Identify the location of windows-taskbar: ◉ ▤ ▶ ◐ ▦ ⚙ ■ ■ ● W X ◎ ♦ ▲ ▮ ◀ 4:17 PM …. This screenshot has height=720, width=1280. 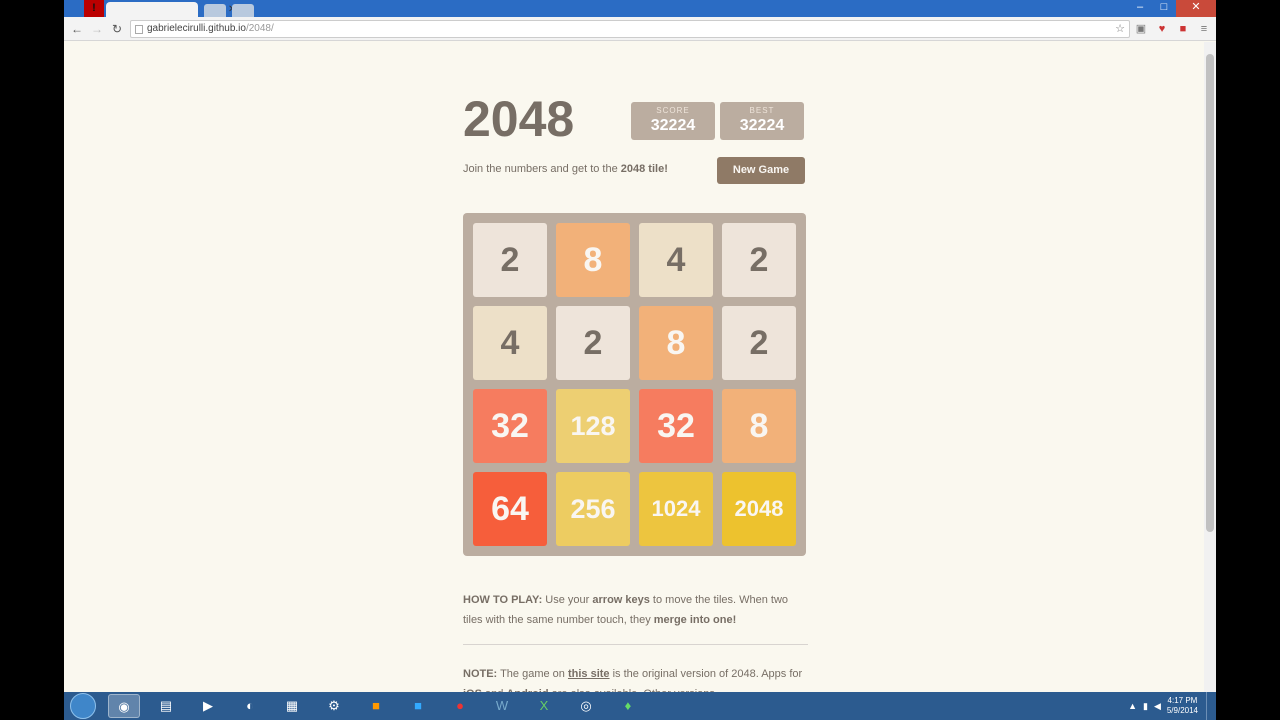
(640, 706).